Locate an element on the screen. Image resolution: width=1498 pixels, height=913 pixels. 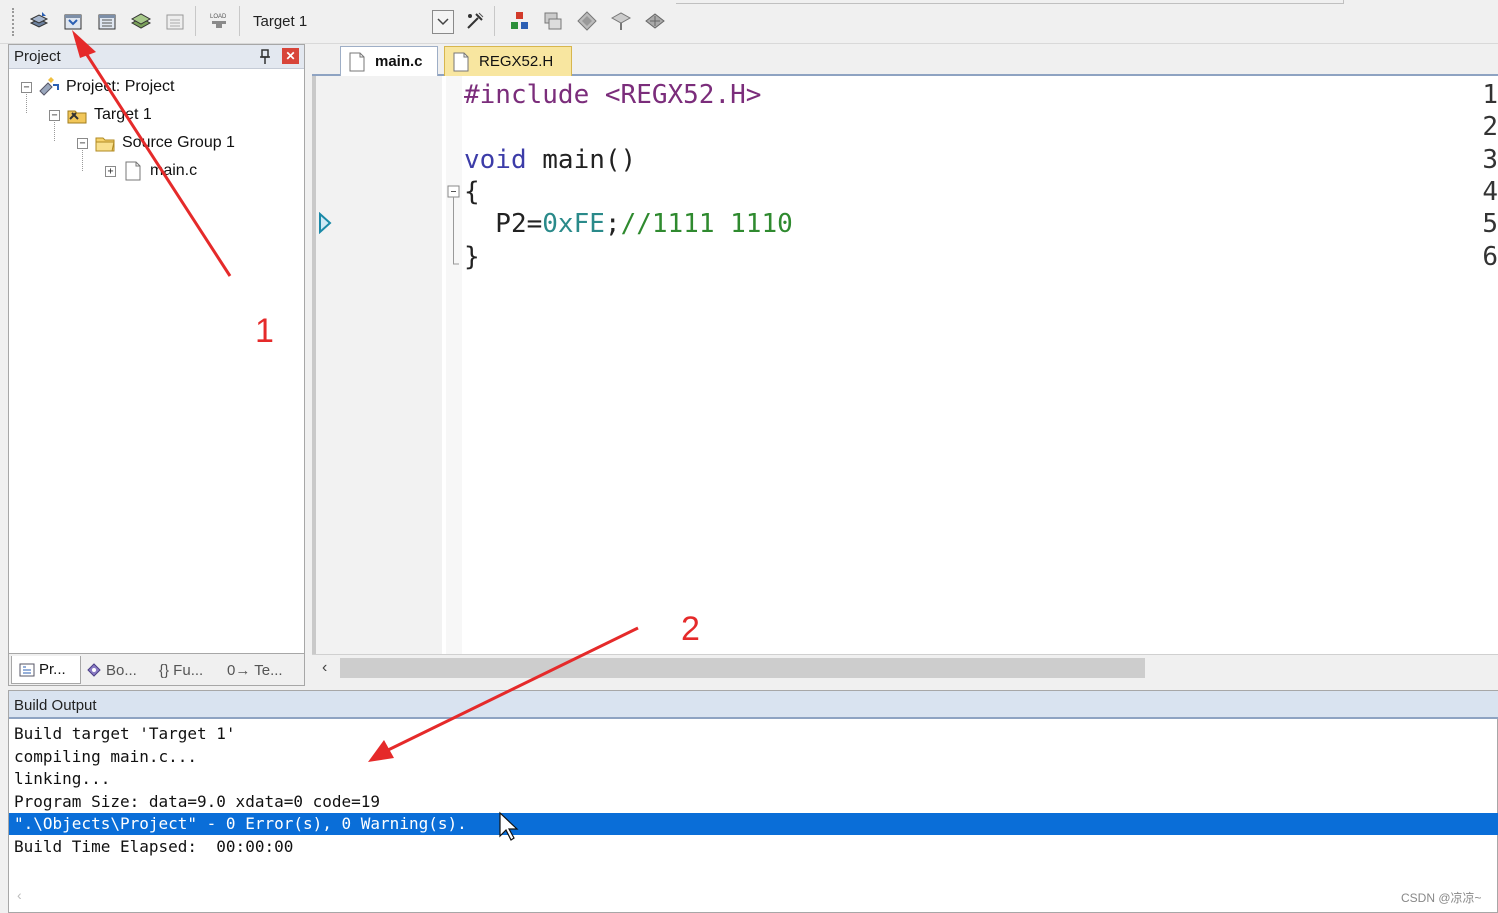
code-token: <REGX52.H> is located at coordinates (683, 95).